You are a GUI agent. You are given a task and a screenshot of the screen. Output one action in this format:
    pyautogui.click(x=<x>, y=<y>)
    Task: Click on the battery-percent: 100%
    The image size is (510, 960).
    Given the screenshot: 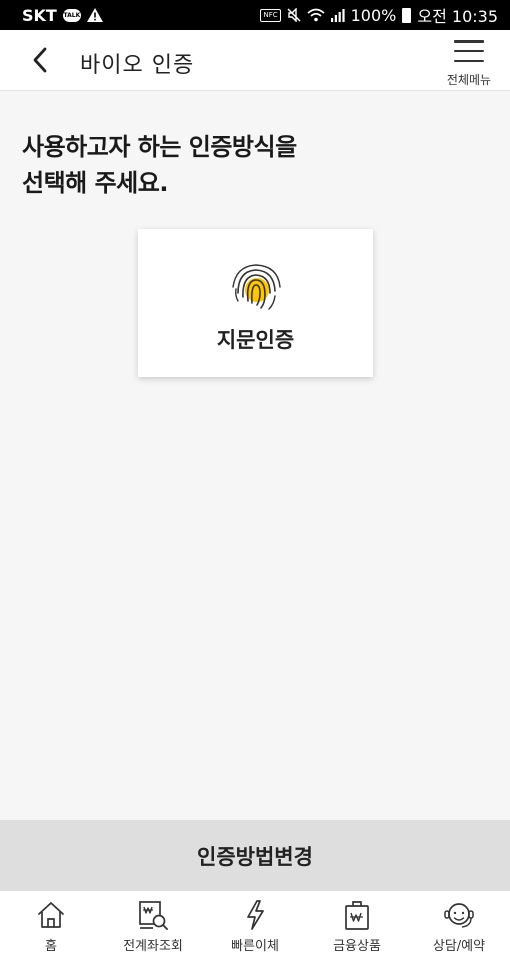 What is the action you would take?
    pyautogui.click(x=373, y=15)
    